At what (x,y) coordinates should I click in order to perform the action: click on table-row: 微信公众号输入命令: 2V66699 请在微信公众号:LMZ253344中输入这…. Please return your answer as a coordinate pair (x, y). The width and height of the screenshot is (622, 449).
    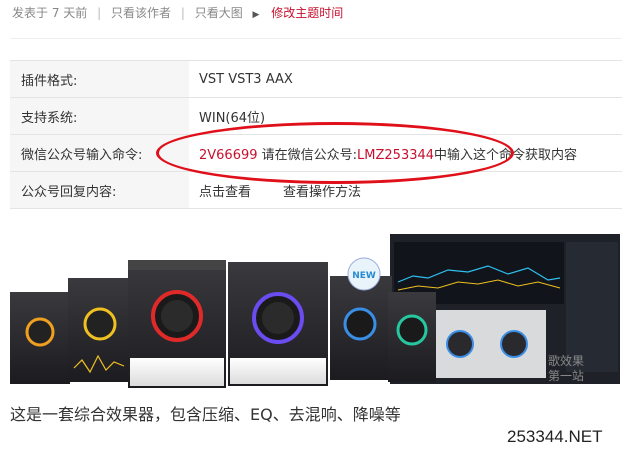
    Looking at the image, I should click on (316, 153).